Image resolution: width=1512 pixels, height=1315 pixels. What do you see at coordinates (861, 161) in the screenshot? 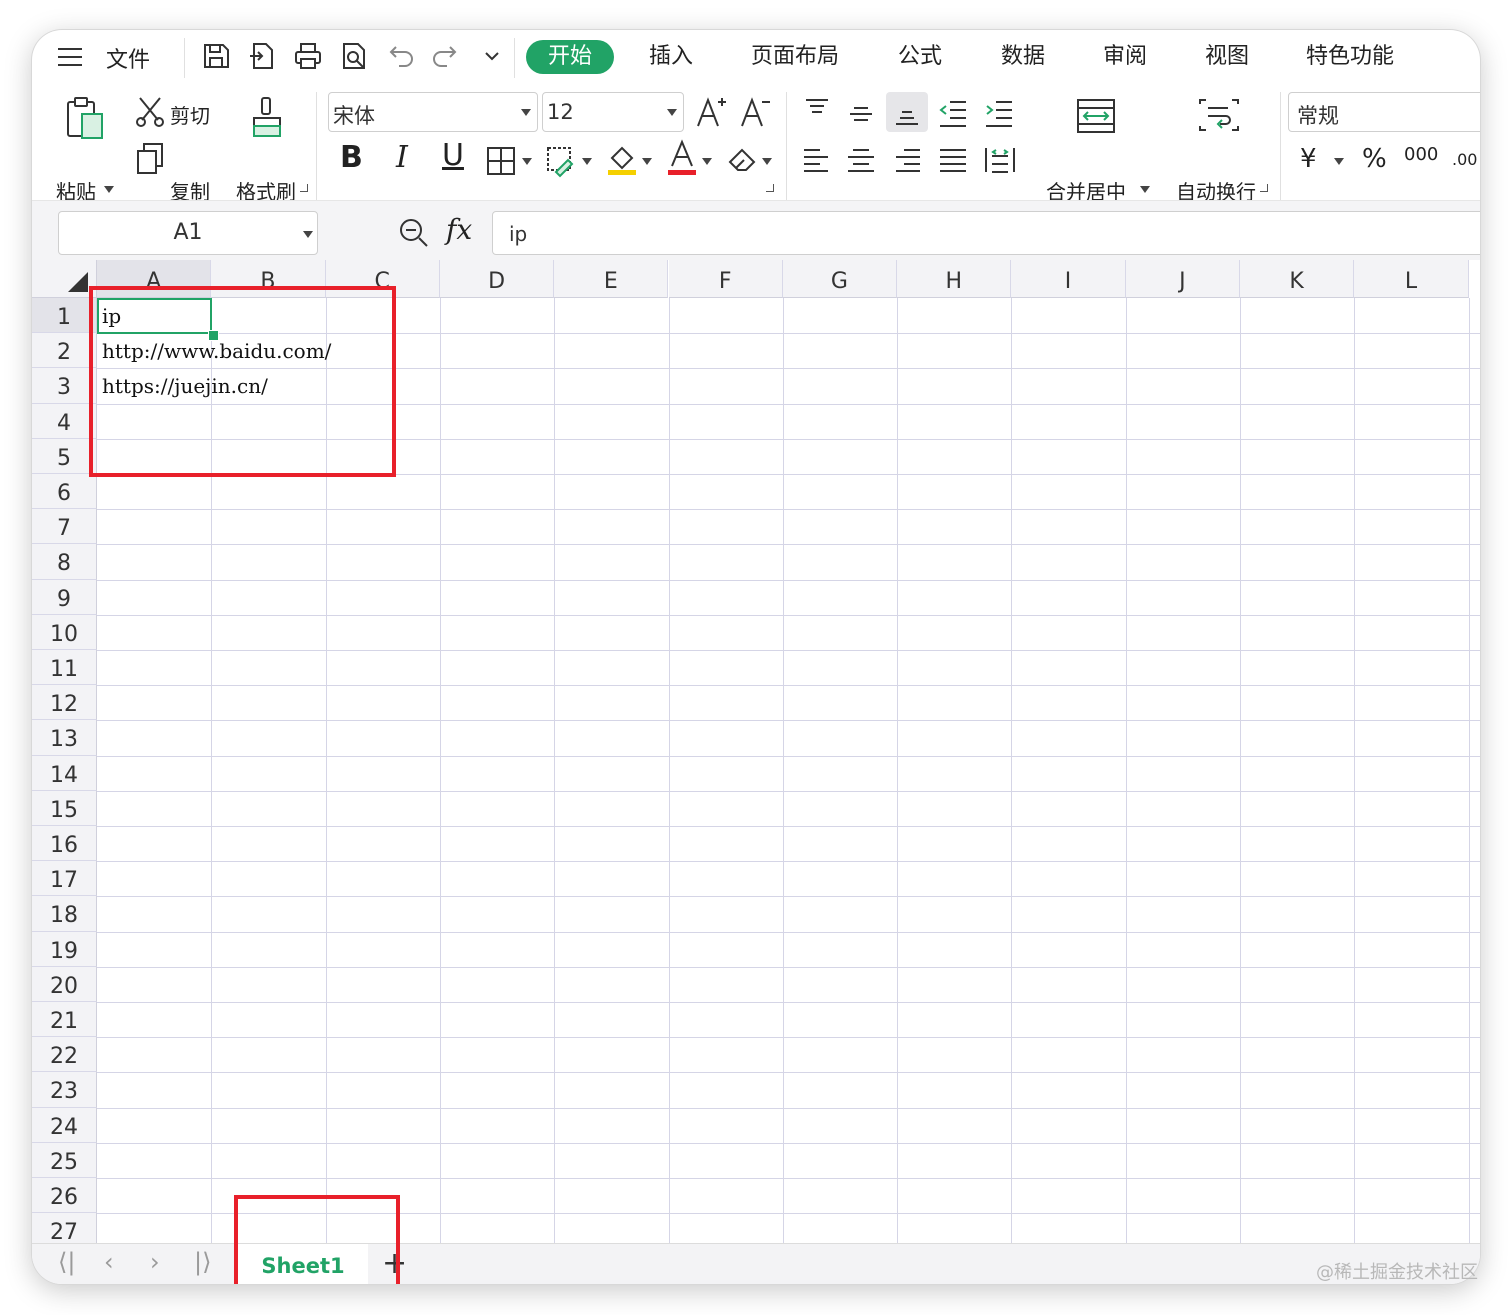
I see `align-center-icon` at bounding box center [861, 161].